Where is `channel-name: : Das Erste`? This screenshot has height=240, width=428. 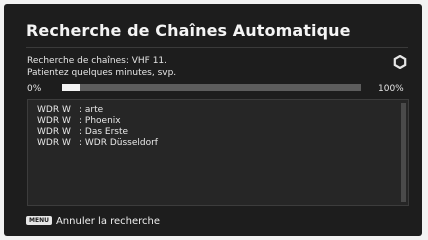 channel-name: : Das Erste is located at coordinates (104, 132).